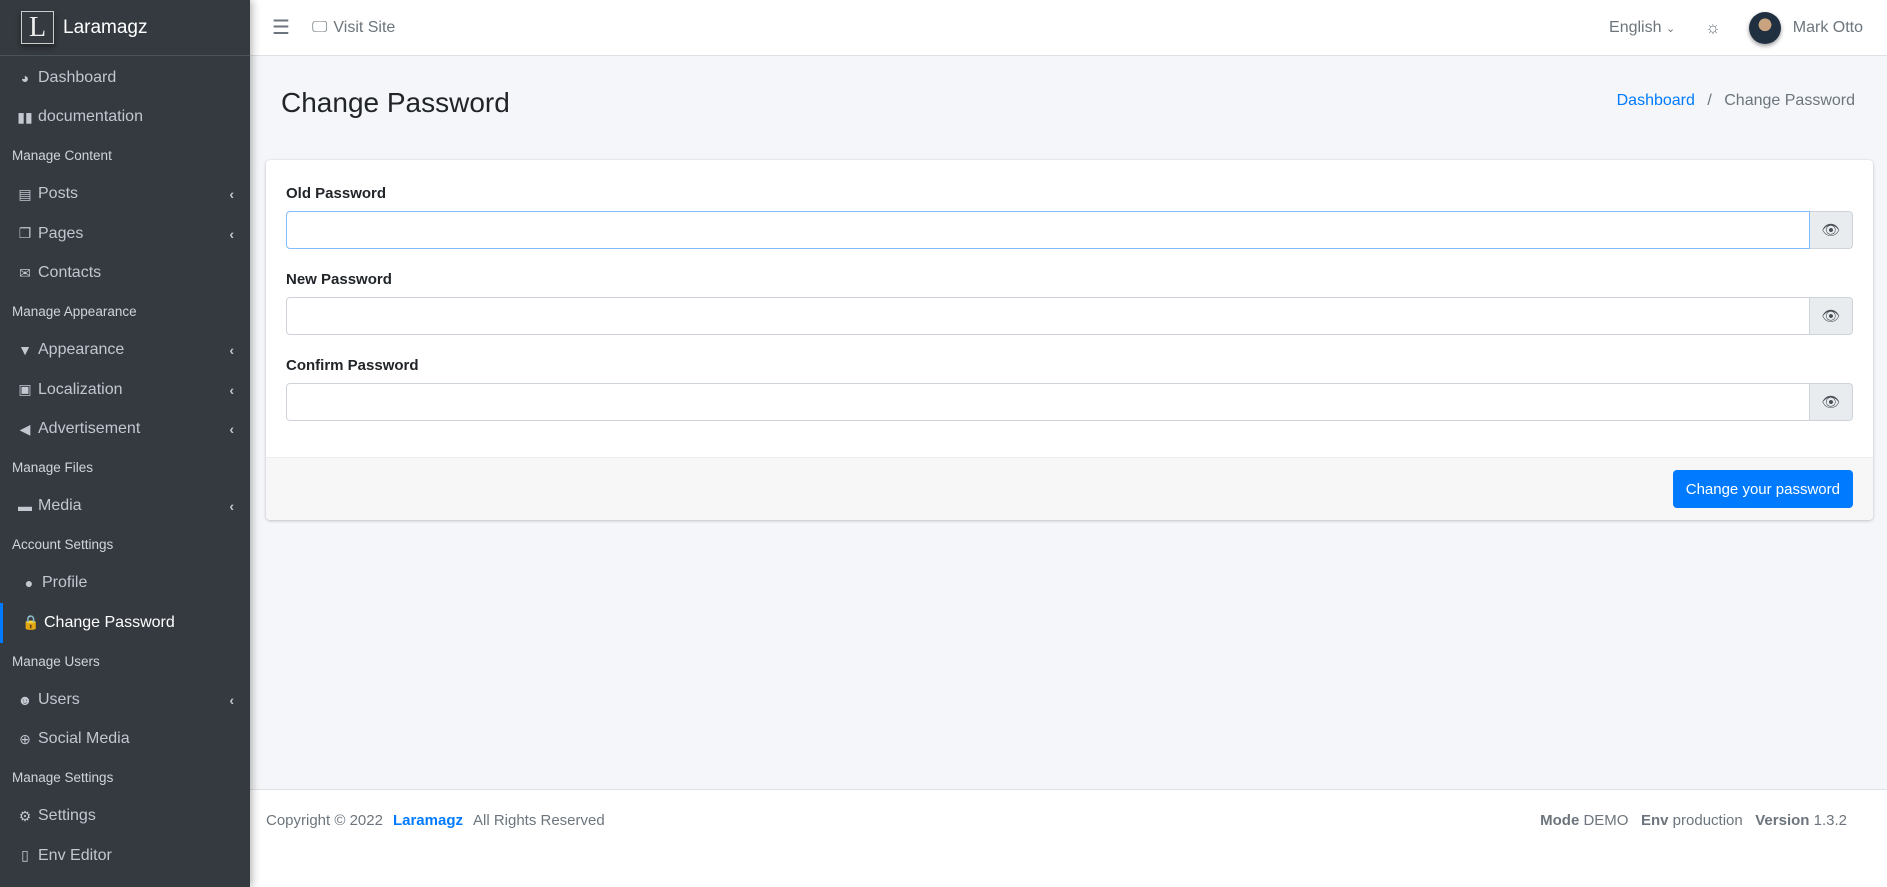  I want to click on env-editor-icon: ▯, so click(25, 855).